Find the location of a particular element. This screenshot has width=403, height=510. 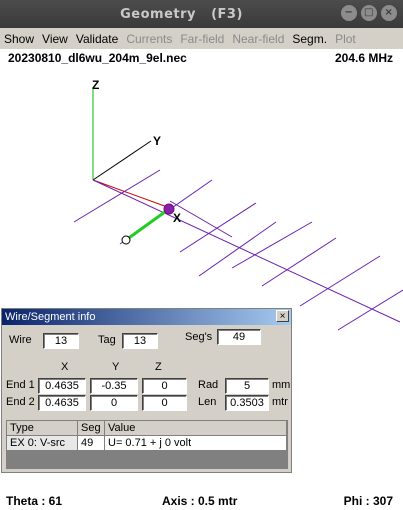

menu-far-field: Far-field is located at coordinates (202, 39).